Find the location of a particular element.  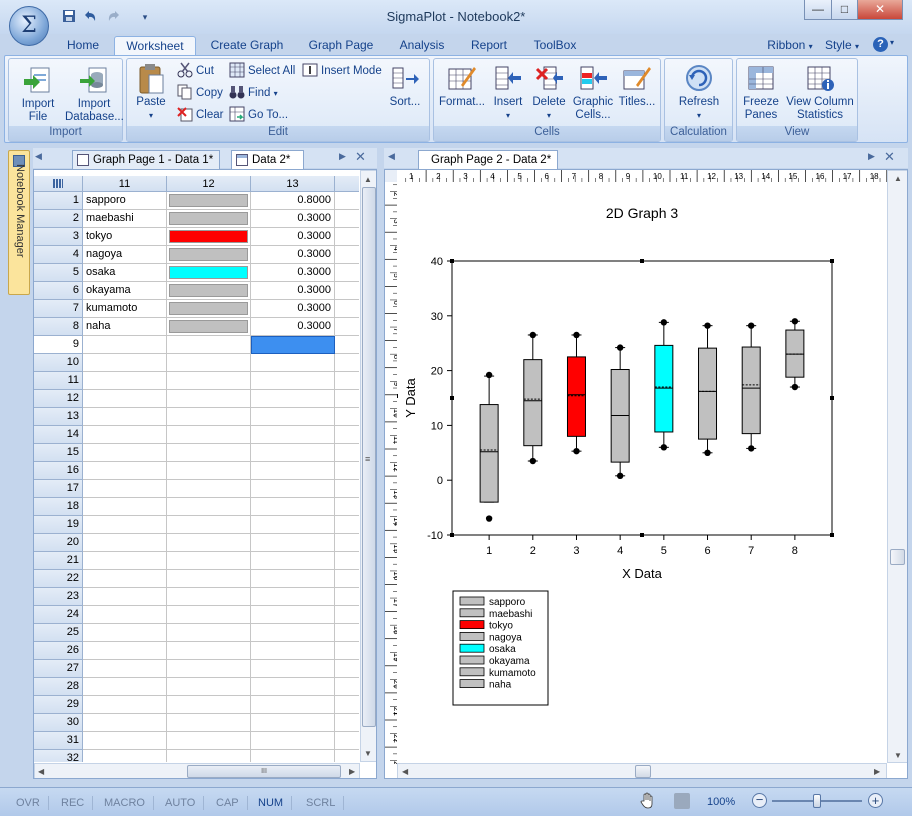

row-header: 17 is located at coordinates (58, 489).